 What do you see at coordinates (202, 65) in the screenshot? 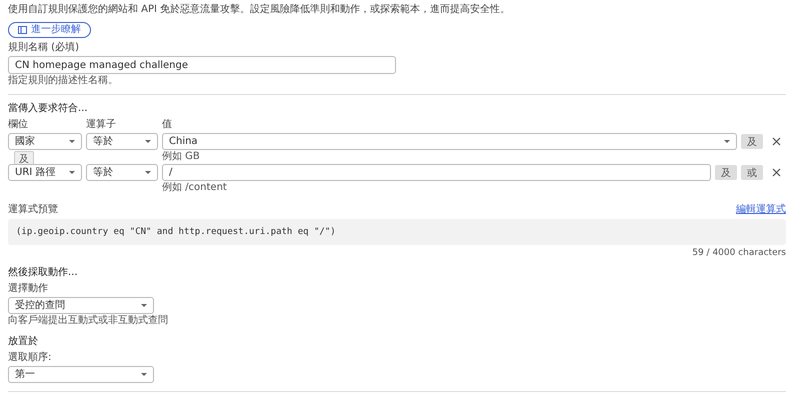
I see `rule-name-field: CN homepage managed challenge` at bounding box center [202, 65].